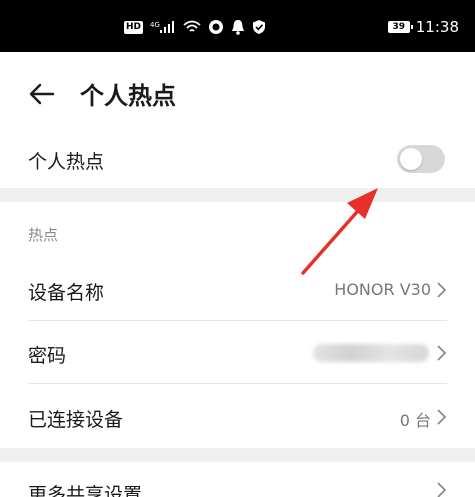 The image size is (475, 497). Describe the element at coordinates (415, 420) in the screenshot. I see `connected-devices-value: 0 台` at that location.